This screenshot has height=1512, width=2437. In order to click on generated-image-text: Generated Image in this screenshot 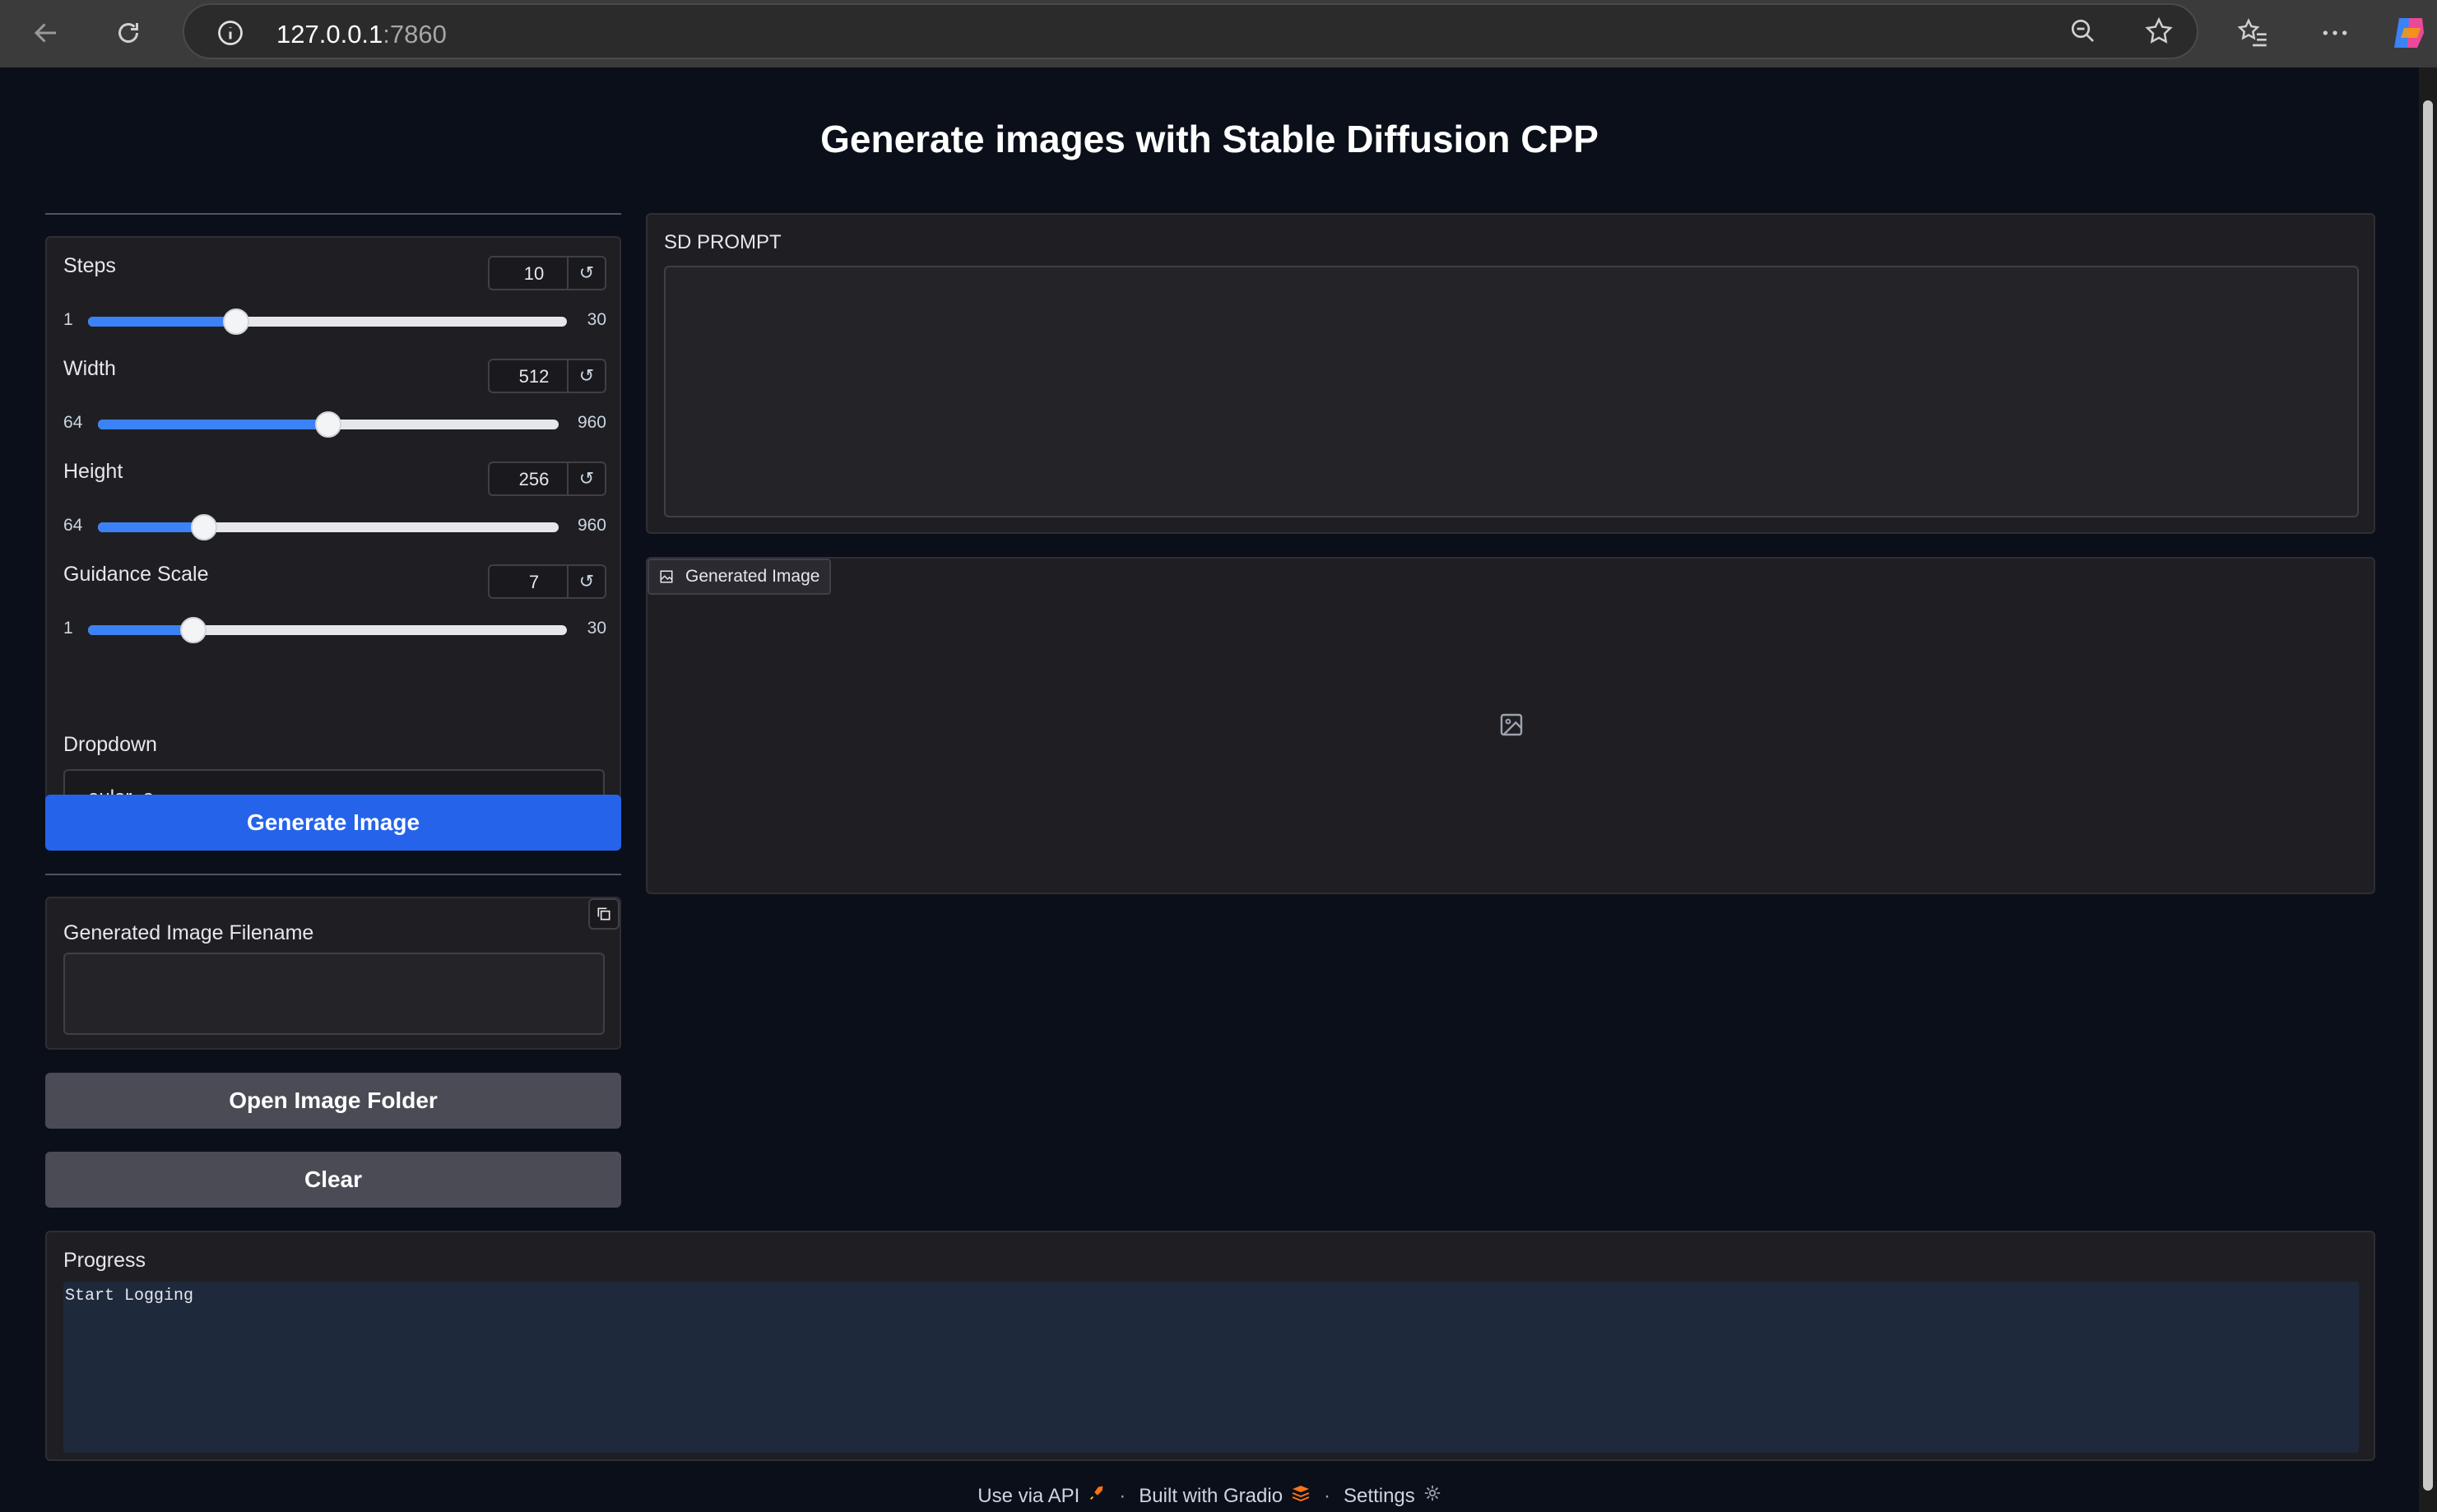, I will do `click(752, 576)`.